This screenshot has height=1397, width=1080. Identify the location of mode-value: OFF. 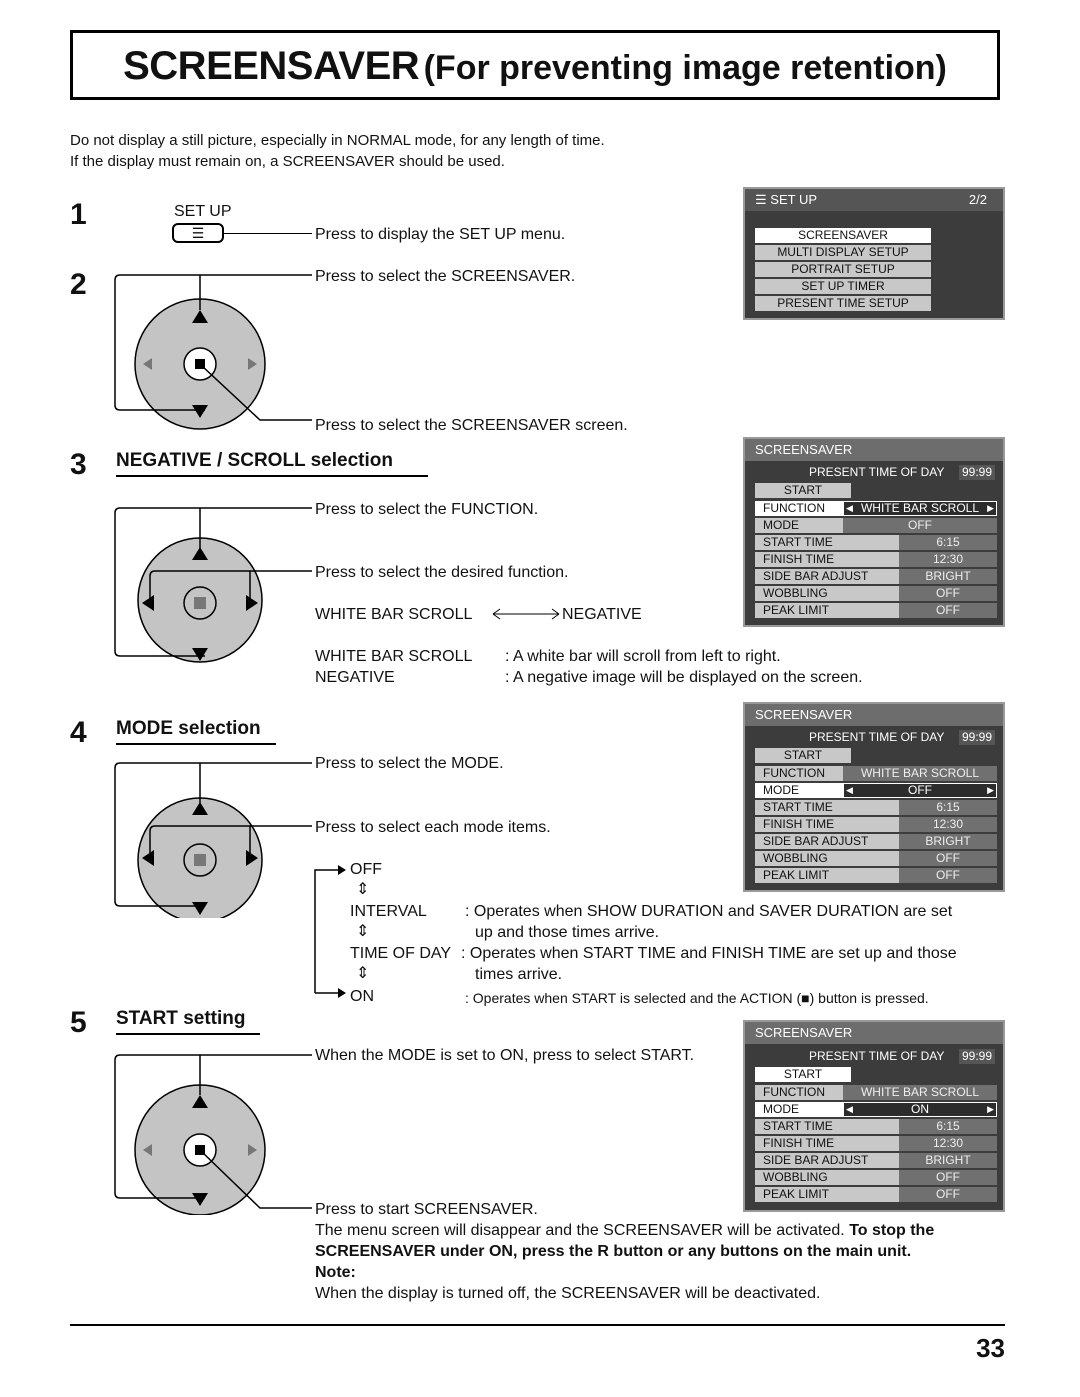
(920, 525).